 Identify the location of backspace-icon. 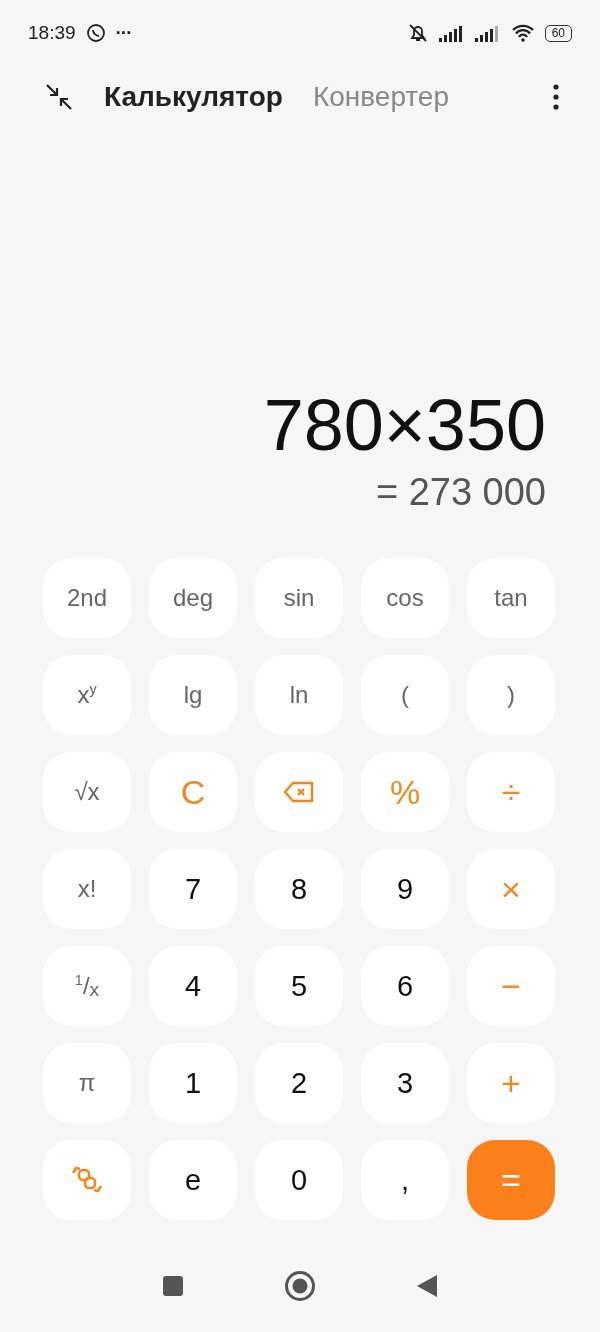
(299, 792).